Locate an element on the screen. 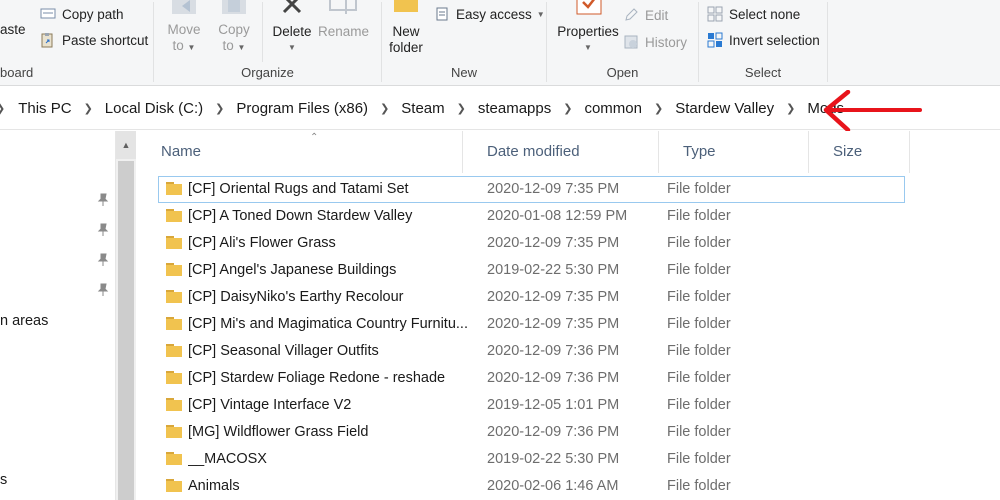 This screenshot has height=500, width=1000. paste-button: aste is located at coordinates (13, 30).